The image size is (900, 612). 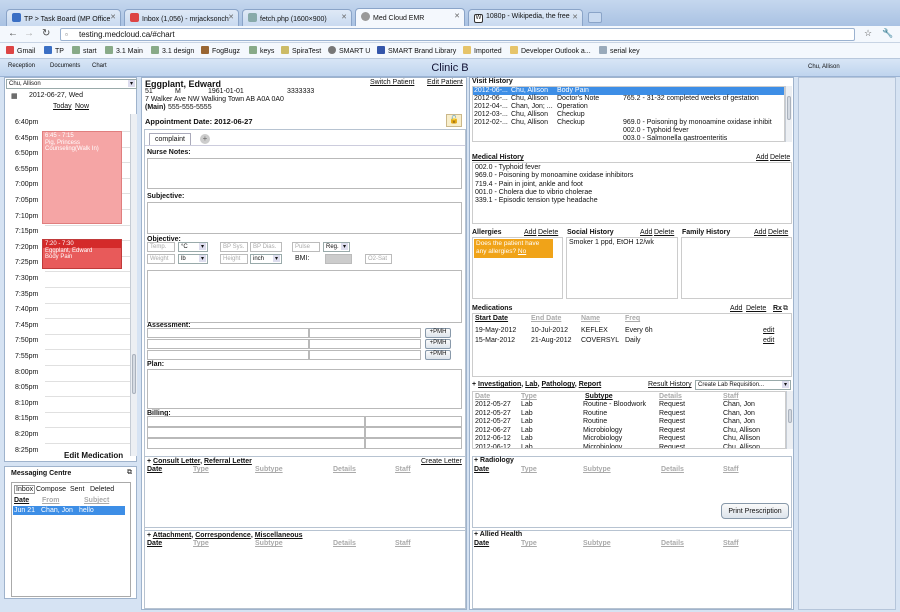 I want to click on temp-input: Temp., so click(x=161, y=247).